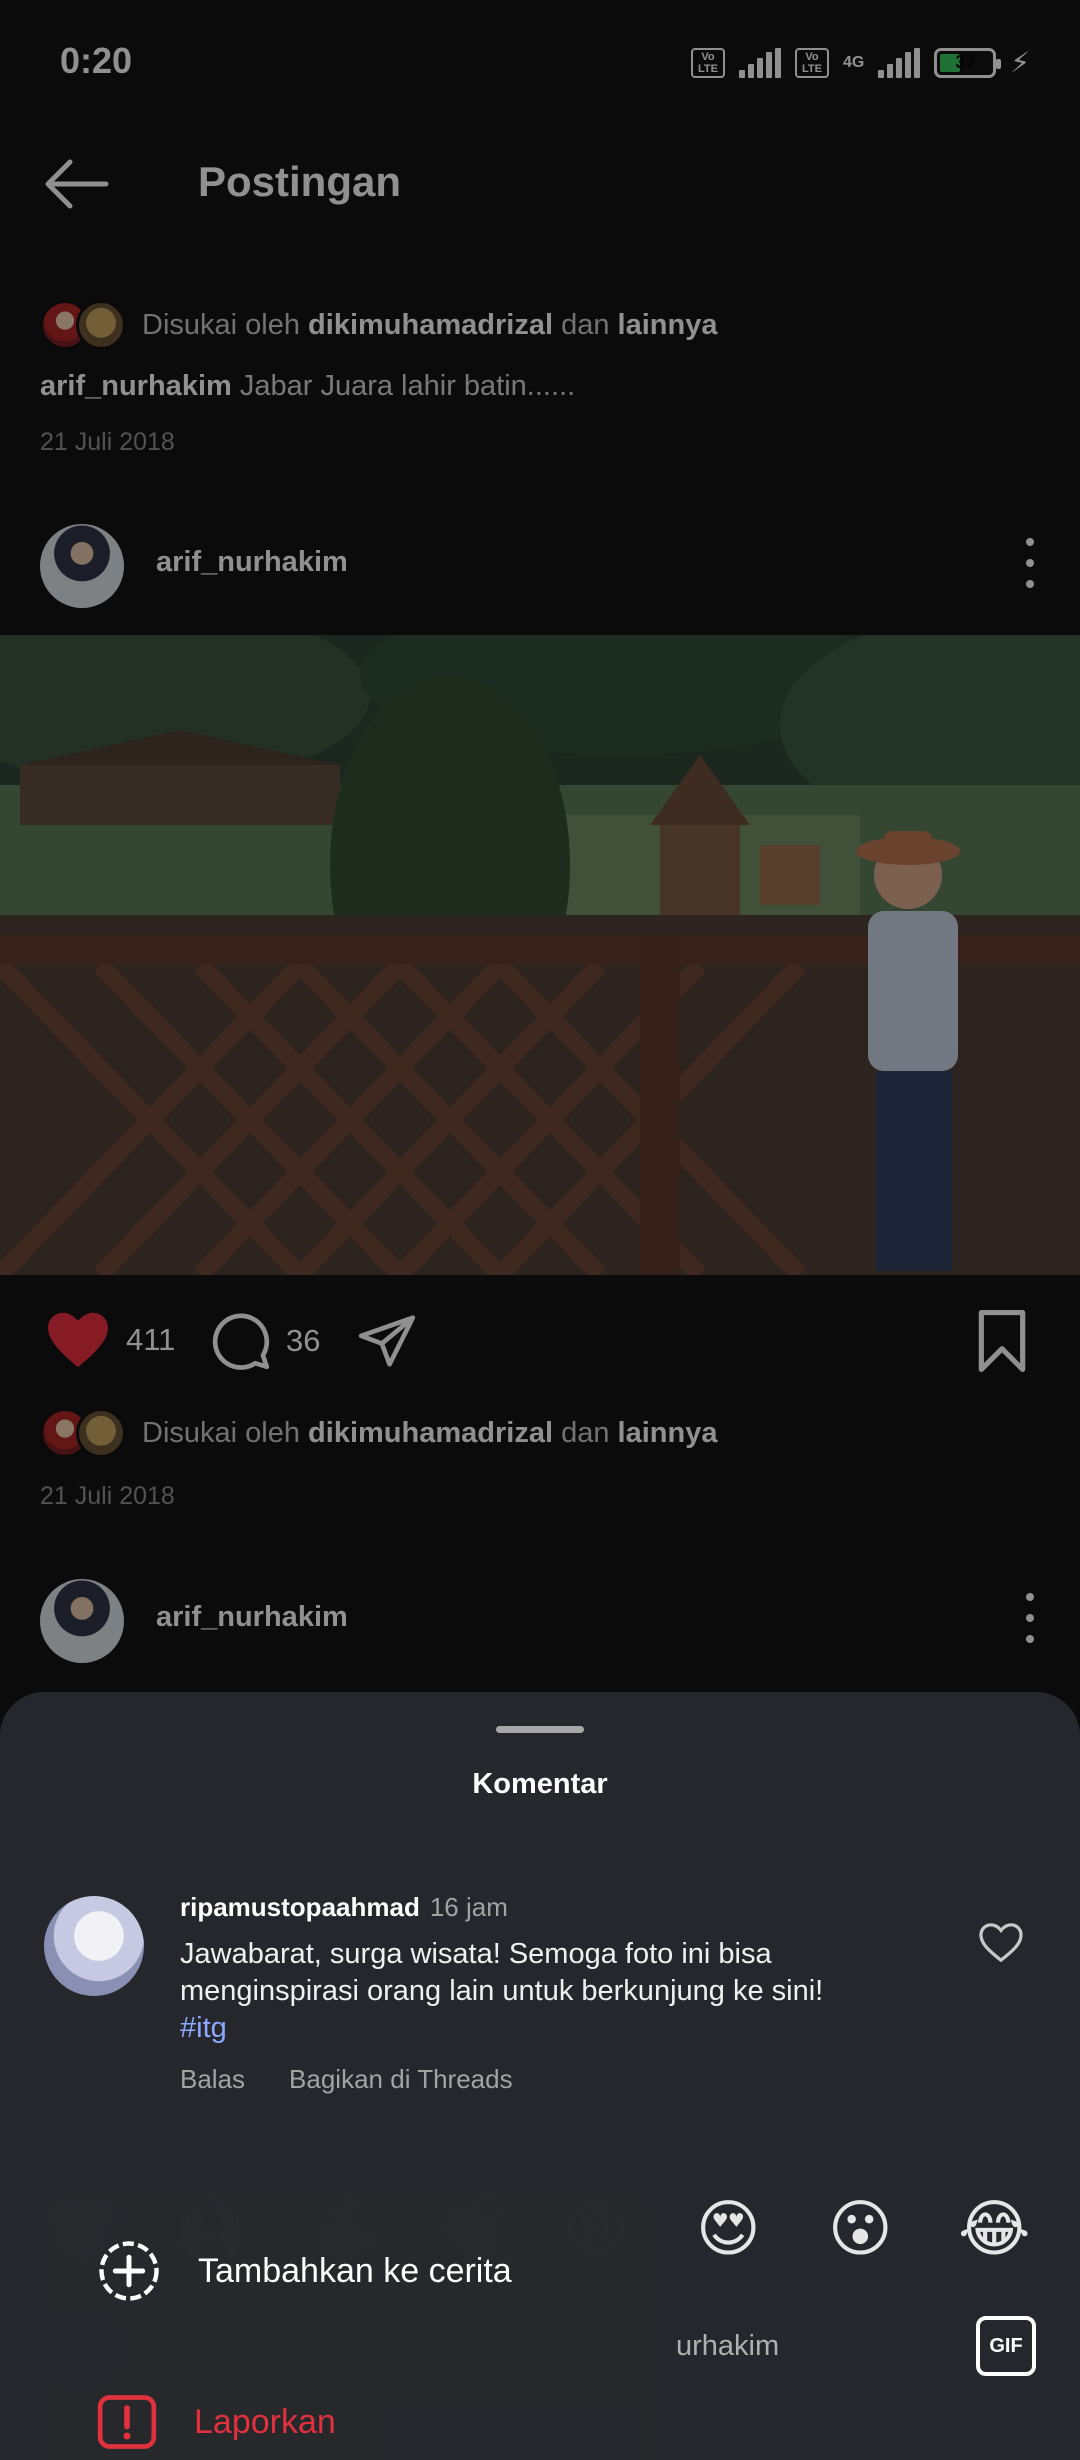 The image size is (1080, 2460). I want to click on report-button: Laporkan, so click(216, 2422).